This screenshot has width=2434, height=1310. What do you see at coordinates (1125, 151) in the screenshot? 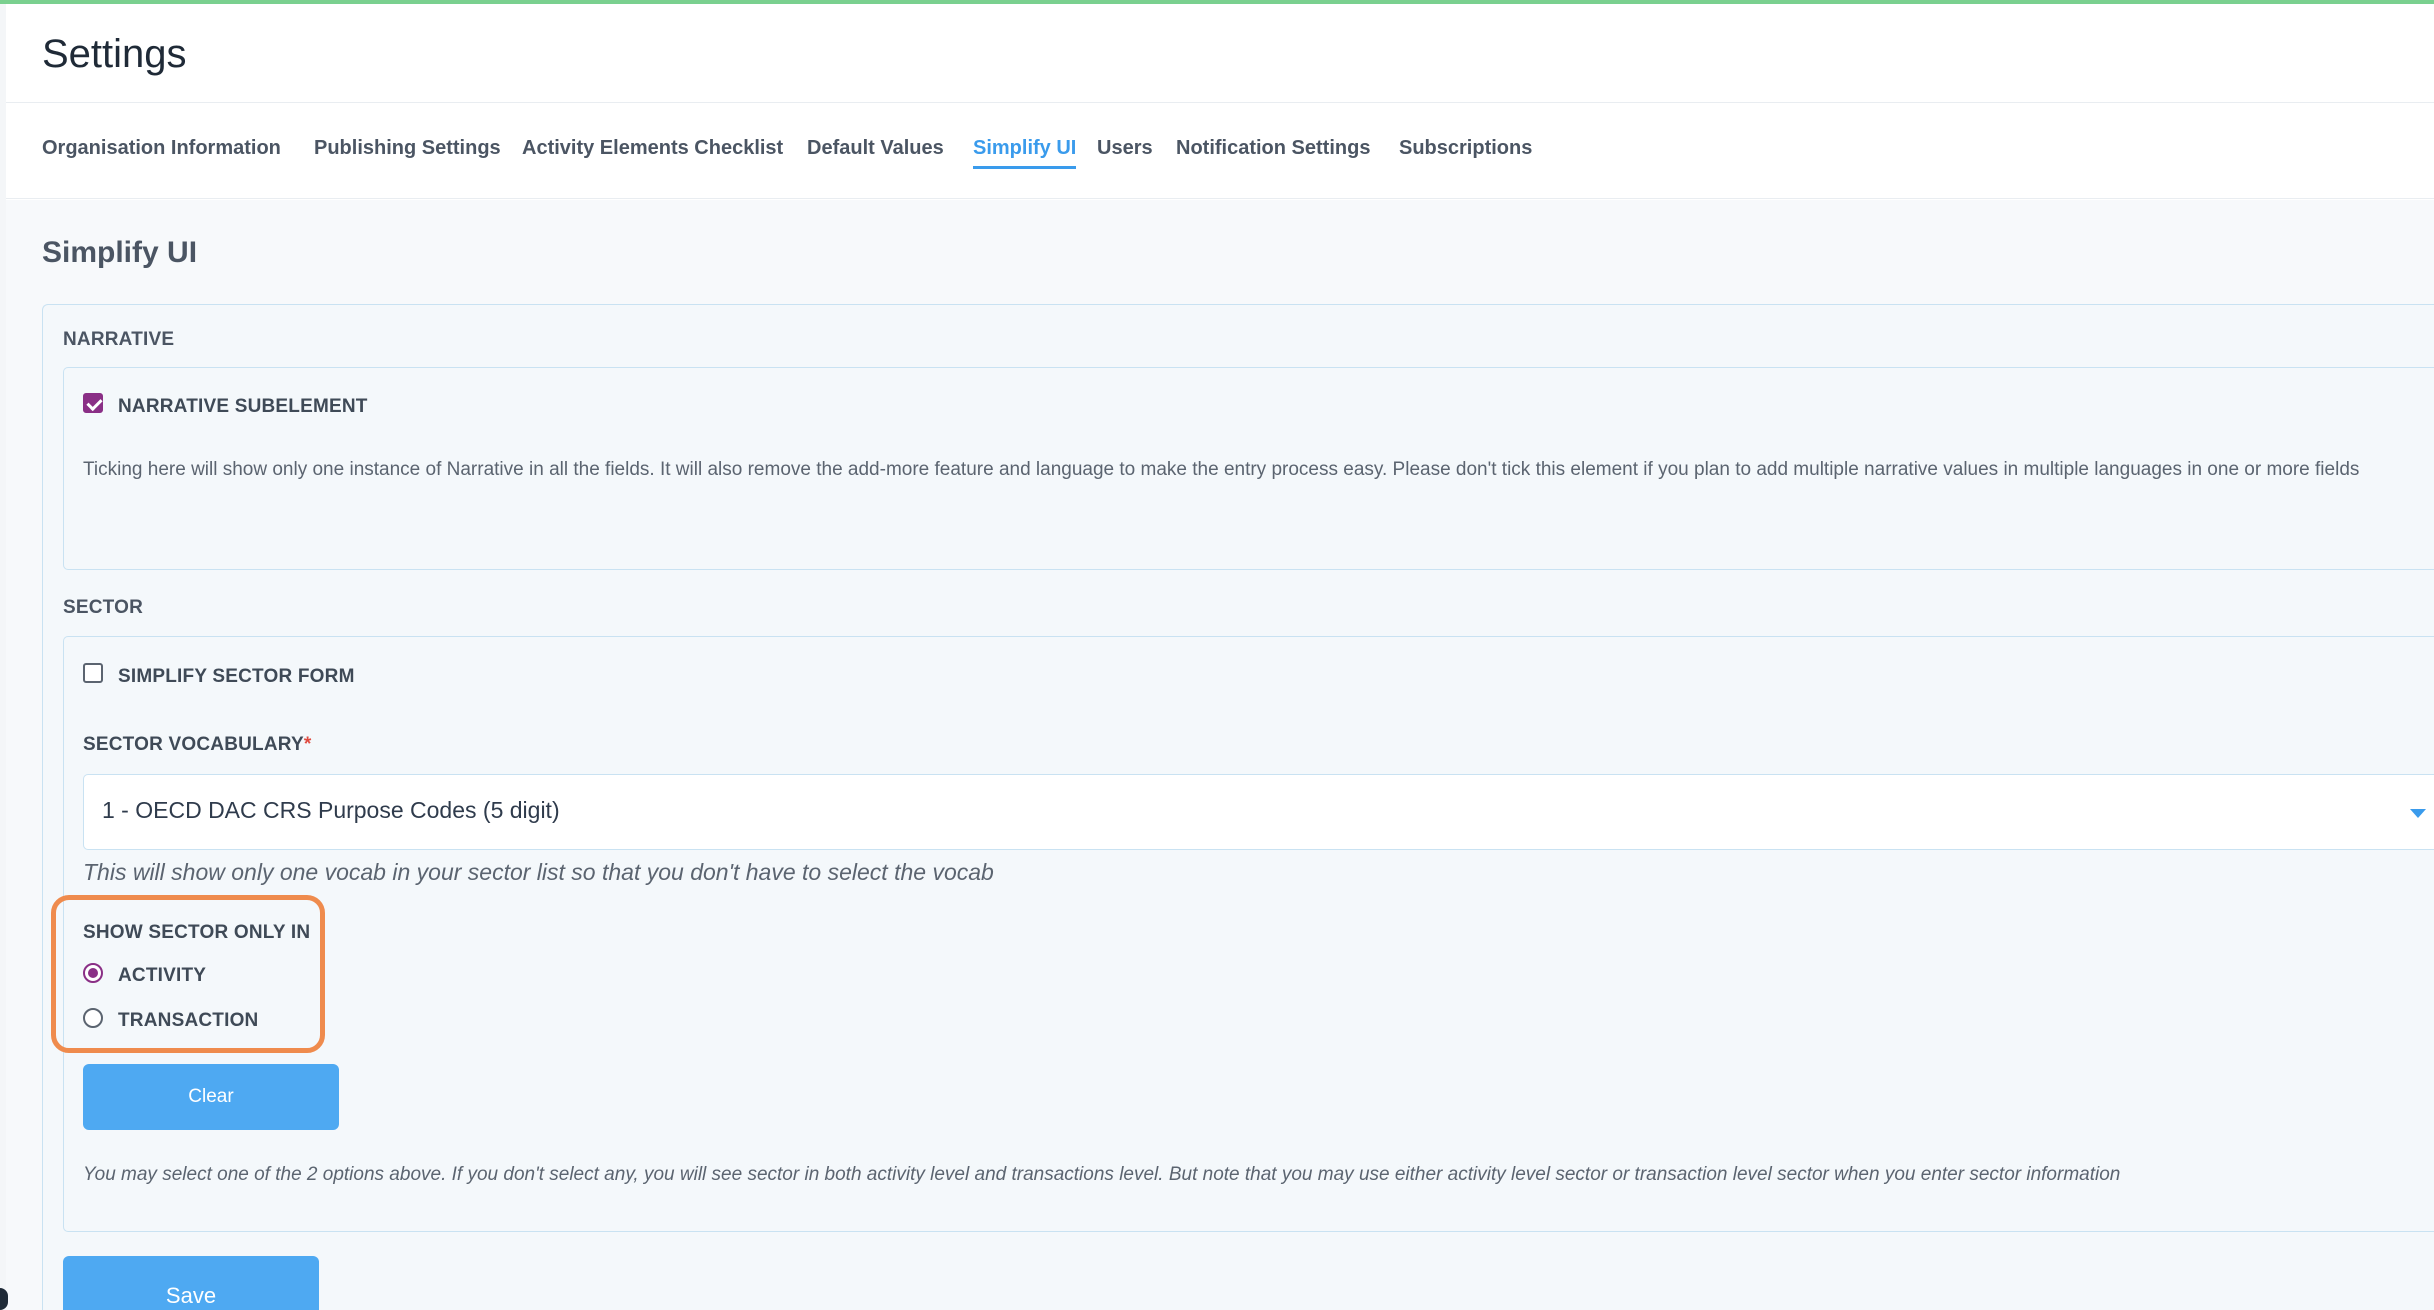
I see `tab-users: Users` at bounding box center [1125, 151].